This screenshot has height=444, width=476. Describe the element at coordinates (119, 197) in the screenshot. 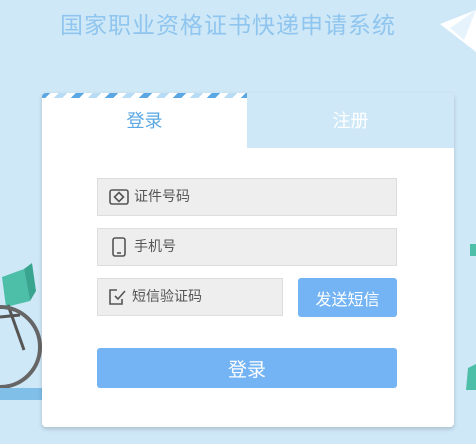

I see `id-card-icon` at that location.